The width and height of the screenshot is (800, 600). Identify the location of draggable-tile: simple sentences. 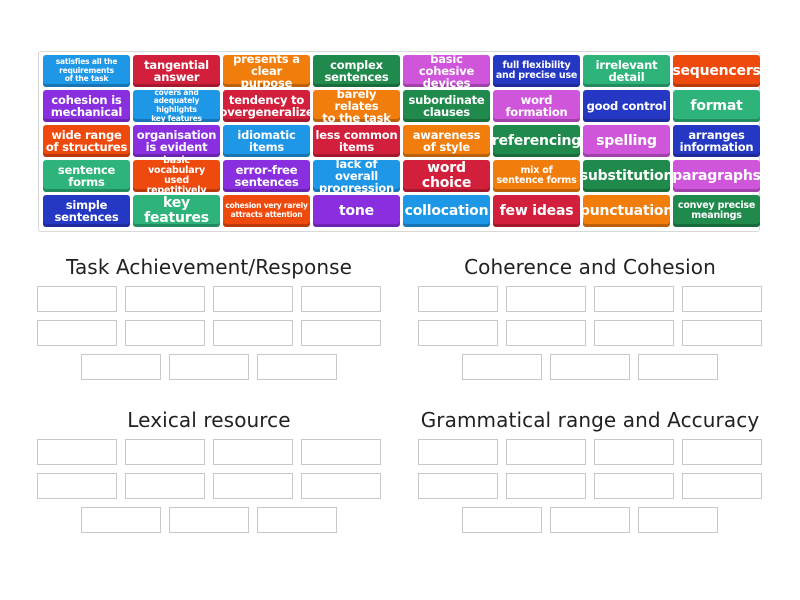
(86, 211).